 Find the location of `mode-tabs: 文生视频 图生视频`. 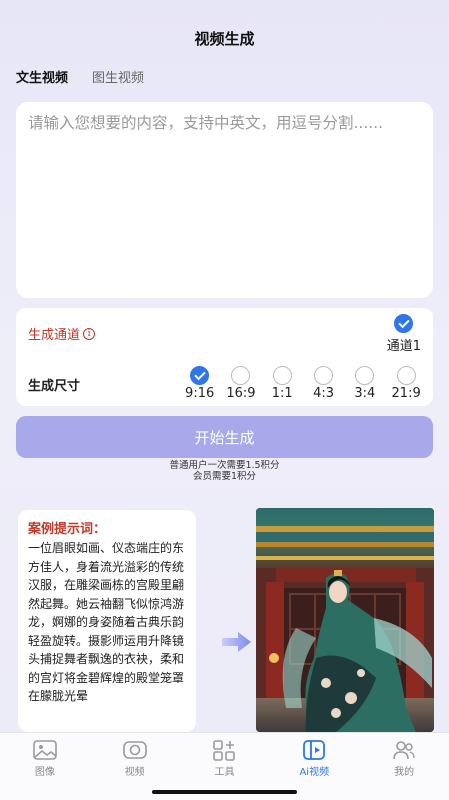

mode-tabs: 文生视频 图生视频 is located at coordinates (80, 76).